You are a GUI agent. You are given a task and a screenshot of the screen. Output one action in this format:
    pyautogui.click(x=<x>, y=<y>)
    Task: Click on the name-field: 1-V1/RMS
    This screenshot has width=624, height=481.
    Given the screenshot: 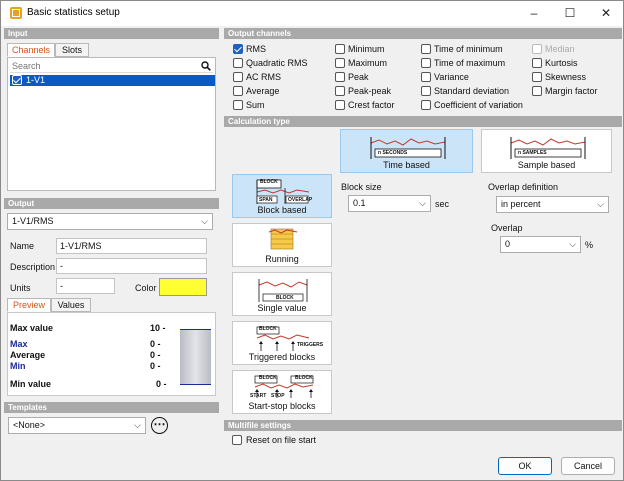 What is the action you would take?
    pyautogui.click(x=131, y=246)
    